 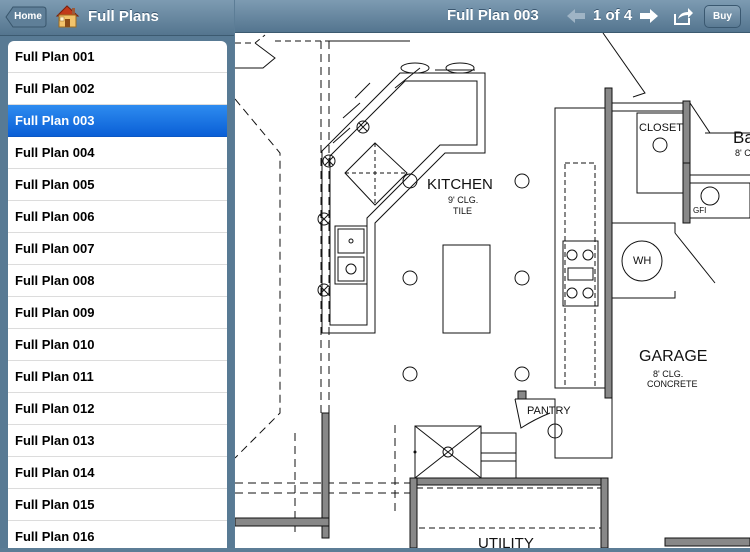 What do you see at coordinates (117, 217) in the screenshot?
I see `list-item: Full Plan 006` at bounding box center [117, 217].